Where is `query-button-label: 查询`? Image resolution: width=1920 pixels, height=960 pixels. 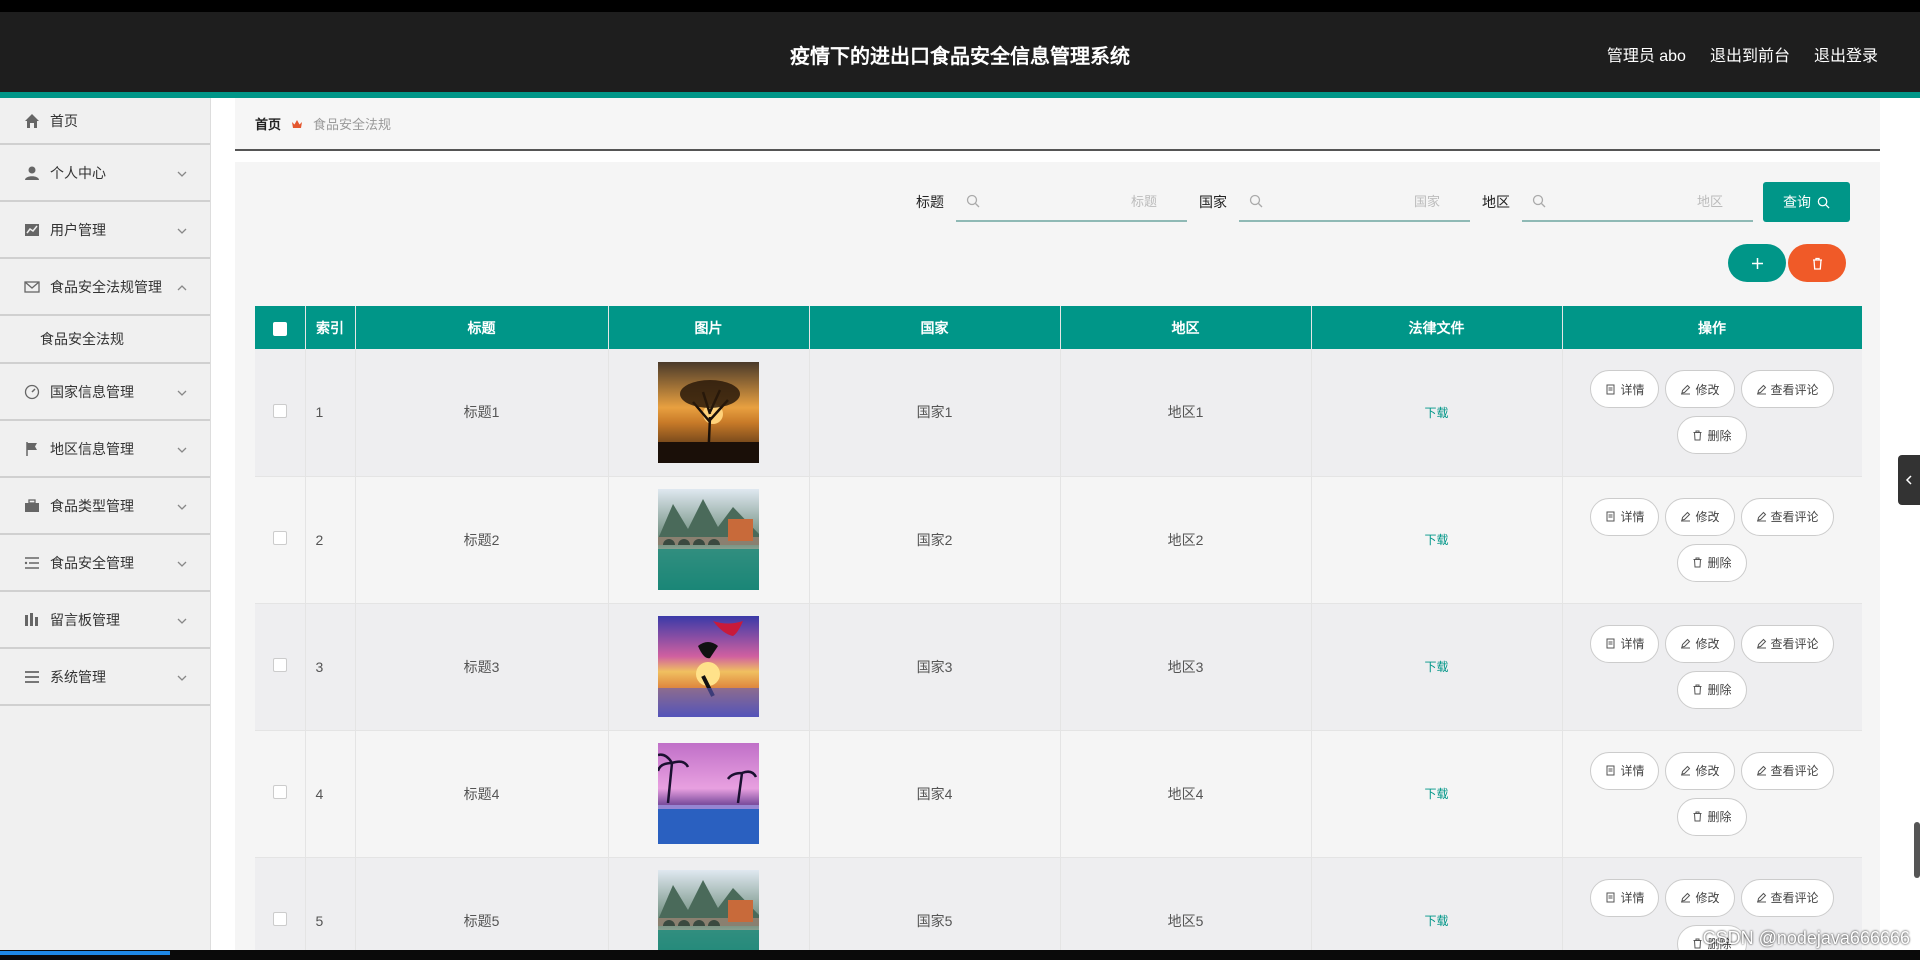
query-button-label: 查询 is located at coordinates (1797, 202).